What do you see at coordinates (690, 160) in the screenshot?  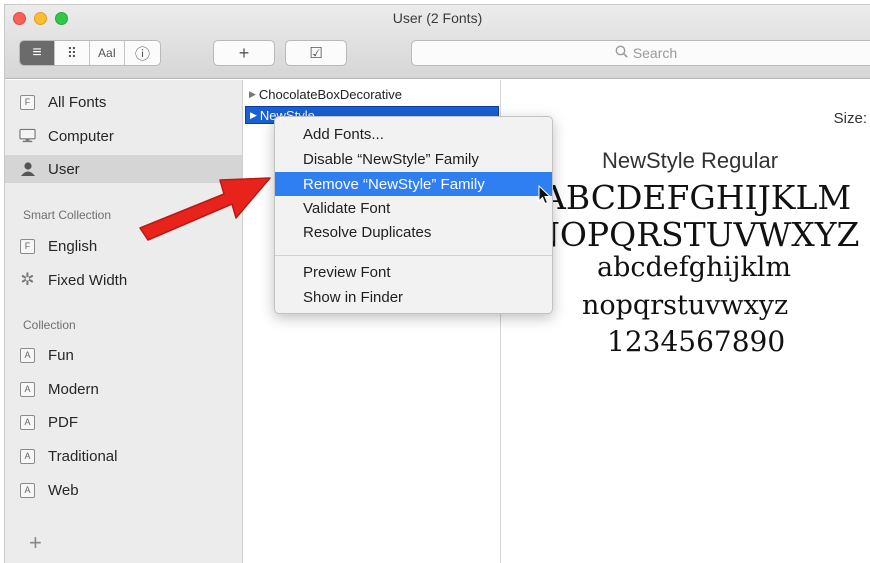 I see `preview-font-name: NewStyle Regular` at bounding box center [690, 160].